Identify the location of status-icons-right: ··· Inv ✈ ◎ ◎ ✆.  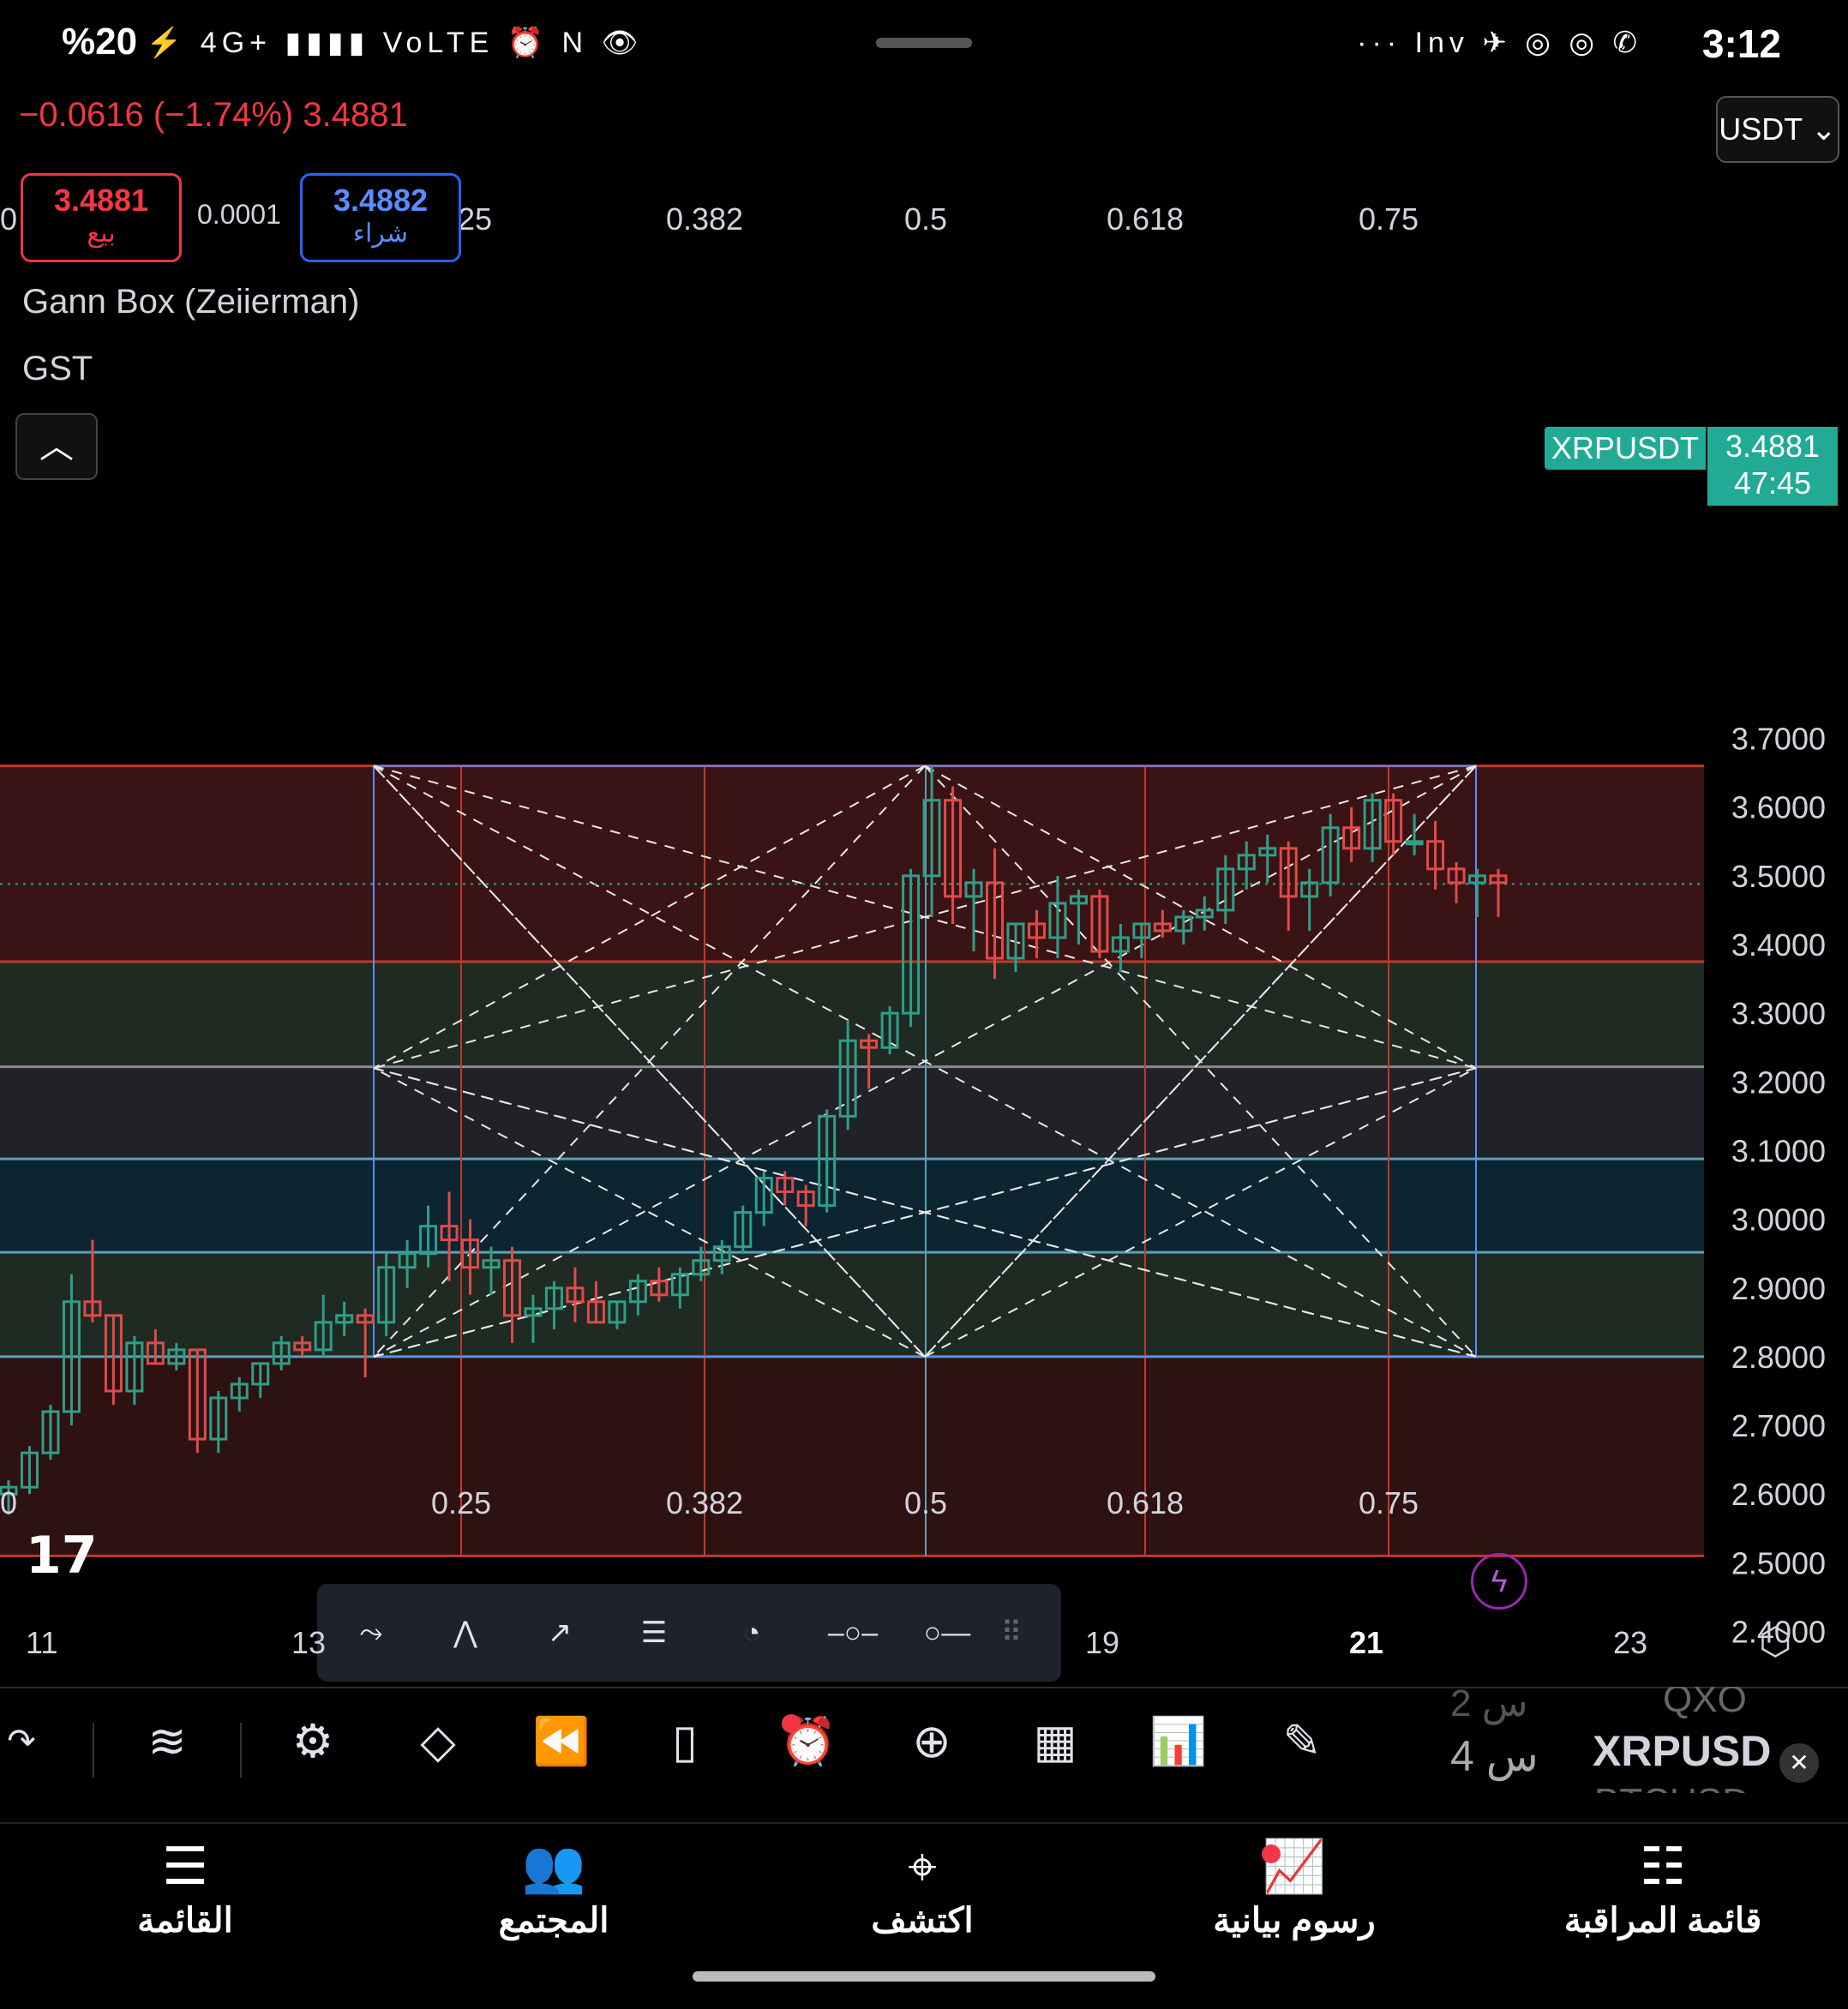
(1499, 43).